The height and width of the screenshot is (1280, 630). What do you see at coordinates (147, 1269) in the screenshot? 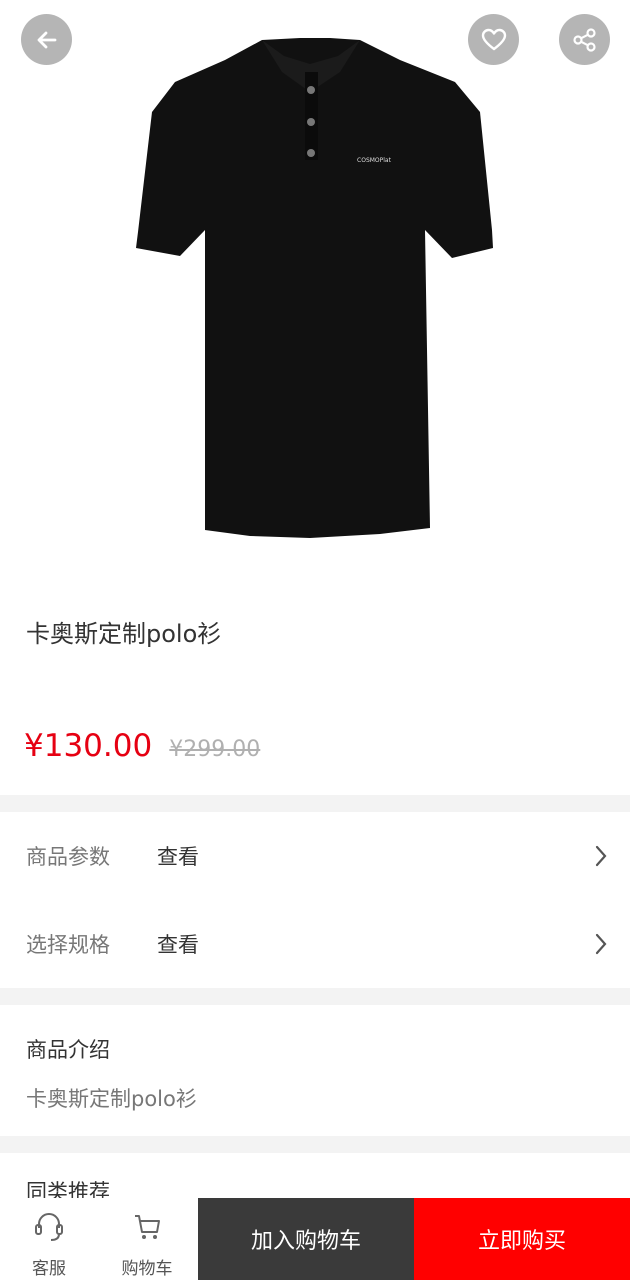
I see `cart-nav-label: 购物车` at bounding box center [147, 1269].